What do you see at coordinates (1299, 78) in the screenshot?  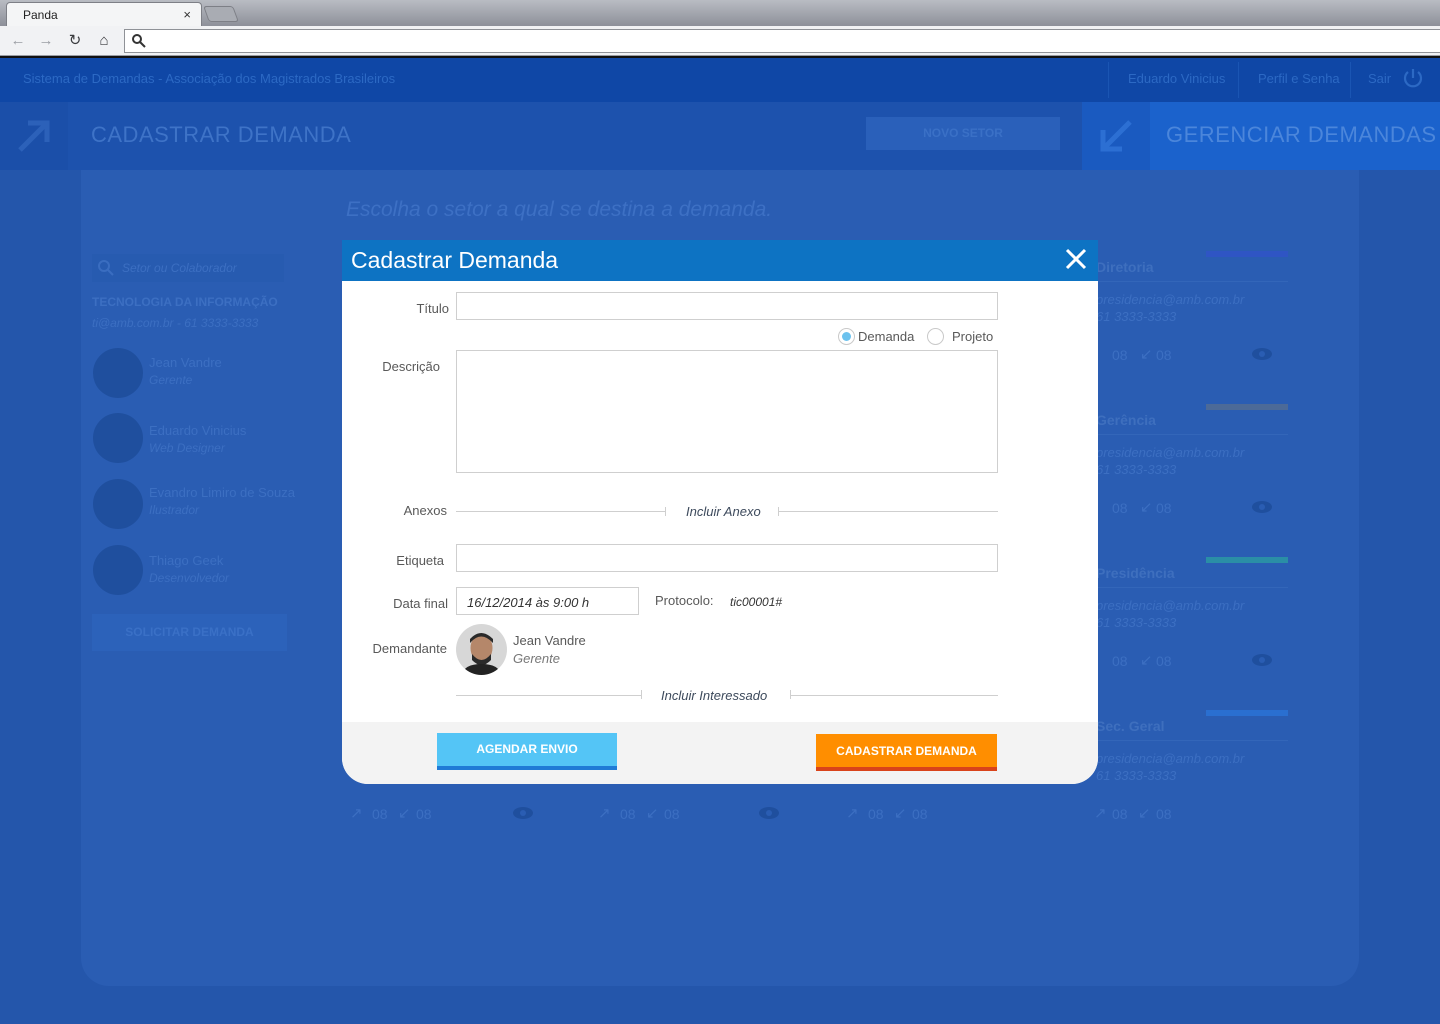 I see `profile-link: Perfil e Senha` at bounding box center [1299, 78].